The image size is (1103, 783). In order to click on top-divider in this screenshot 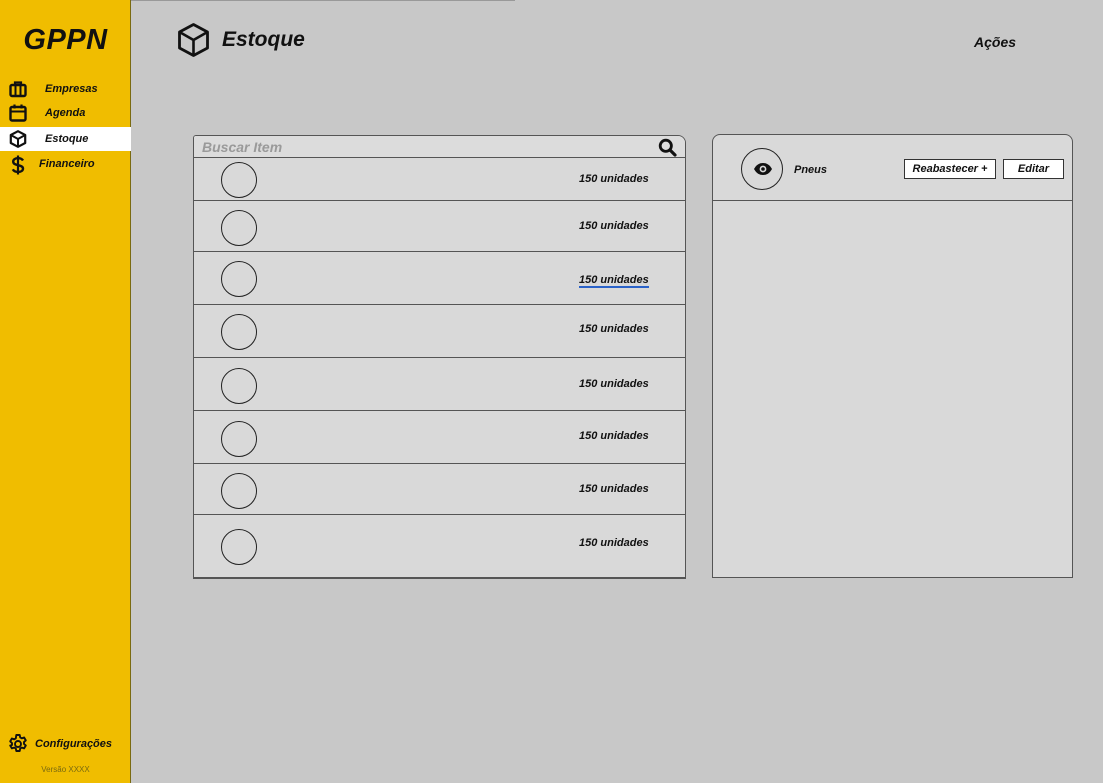, I will do `click(323, 0)`.